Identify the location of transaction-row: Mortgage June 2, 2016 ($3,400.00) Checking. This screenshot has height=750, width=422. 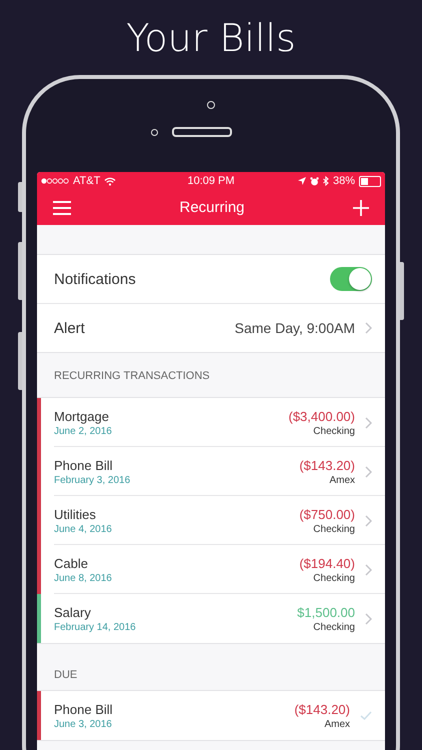
(211, 422).